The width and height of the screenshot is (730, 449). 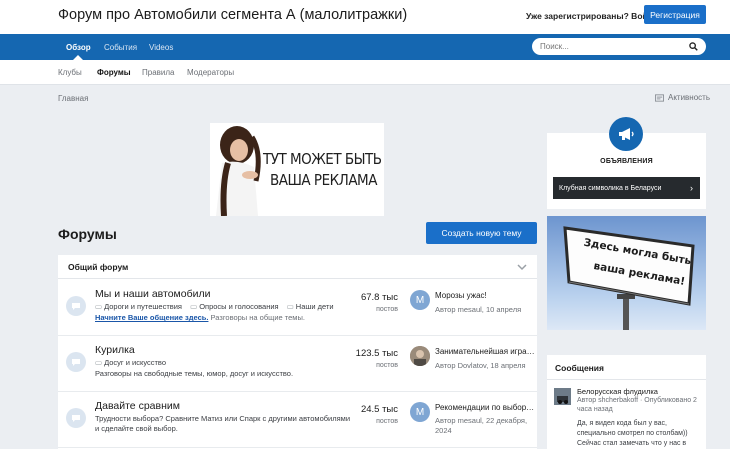 What do you see at coordinates (481, 420) in the screenshot?
I see `last-post-meta: Автор mesaul, 22 декабря,` at bounding box center [481, 420].